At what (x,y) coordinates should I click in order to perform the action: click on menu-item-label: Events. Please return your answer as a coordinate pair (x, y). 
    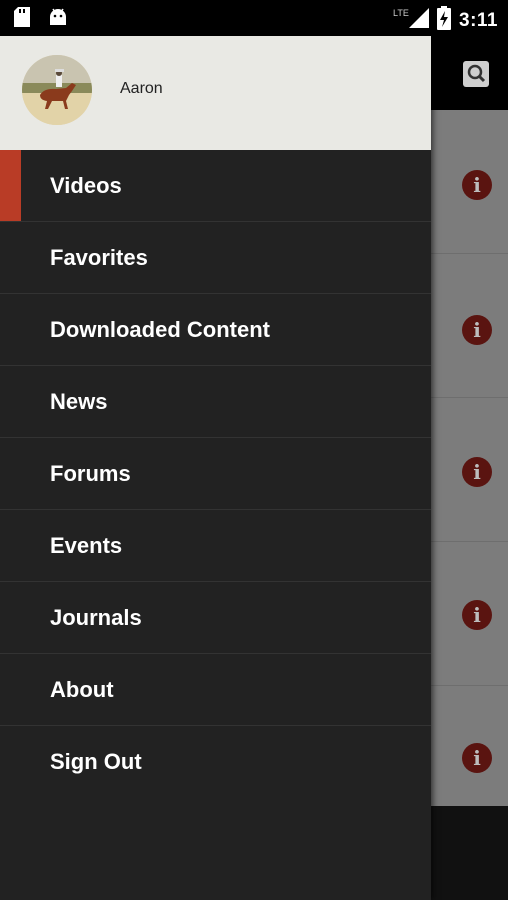
    Looking at the image, I should click on (86, 545).